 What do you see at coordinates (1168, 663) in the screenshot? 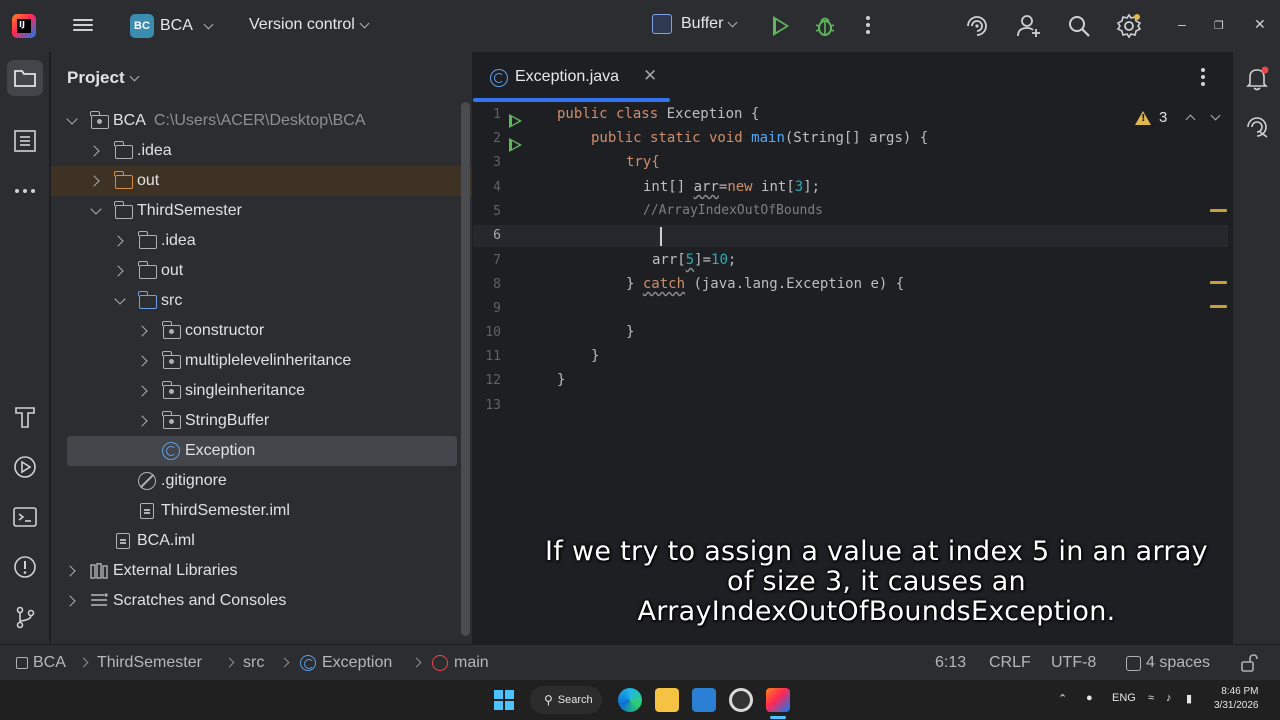
I see `indent-setting: 4 spaces` at bounding box center [1168, 663].